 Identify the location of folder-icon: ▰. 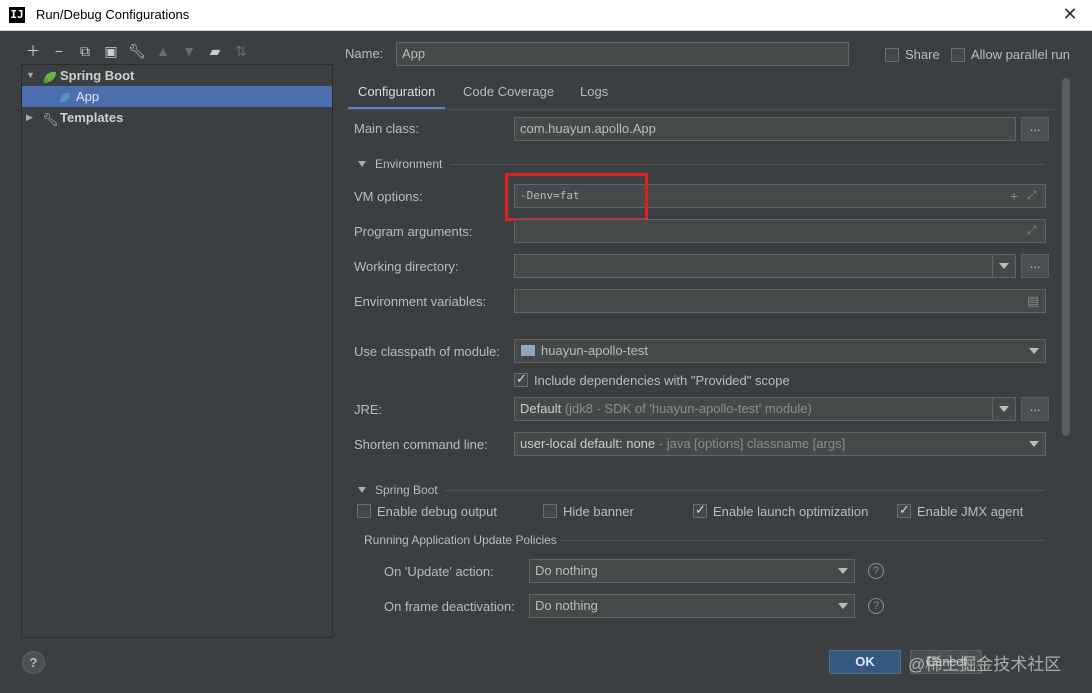
(215, 51).